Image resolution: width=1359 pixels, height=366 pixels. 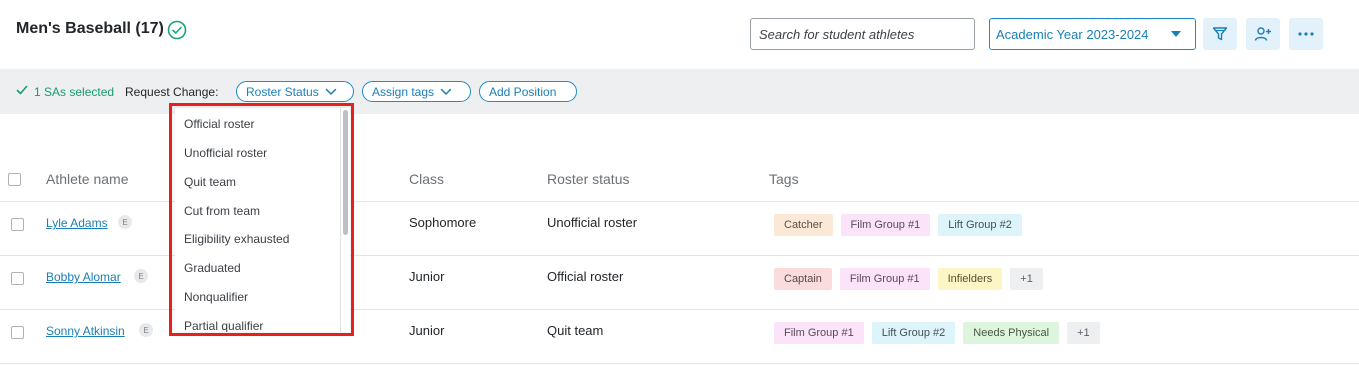 What do you see at coordinates (803, 279) in the screenshot?
I see `tag-chip: Captain` at bounding box center [803, 279].